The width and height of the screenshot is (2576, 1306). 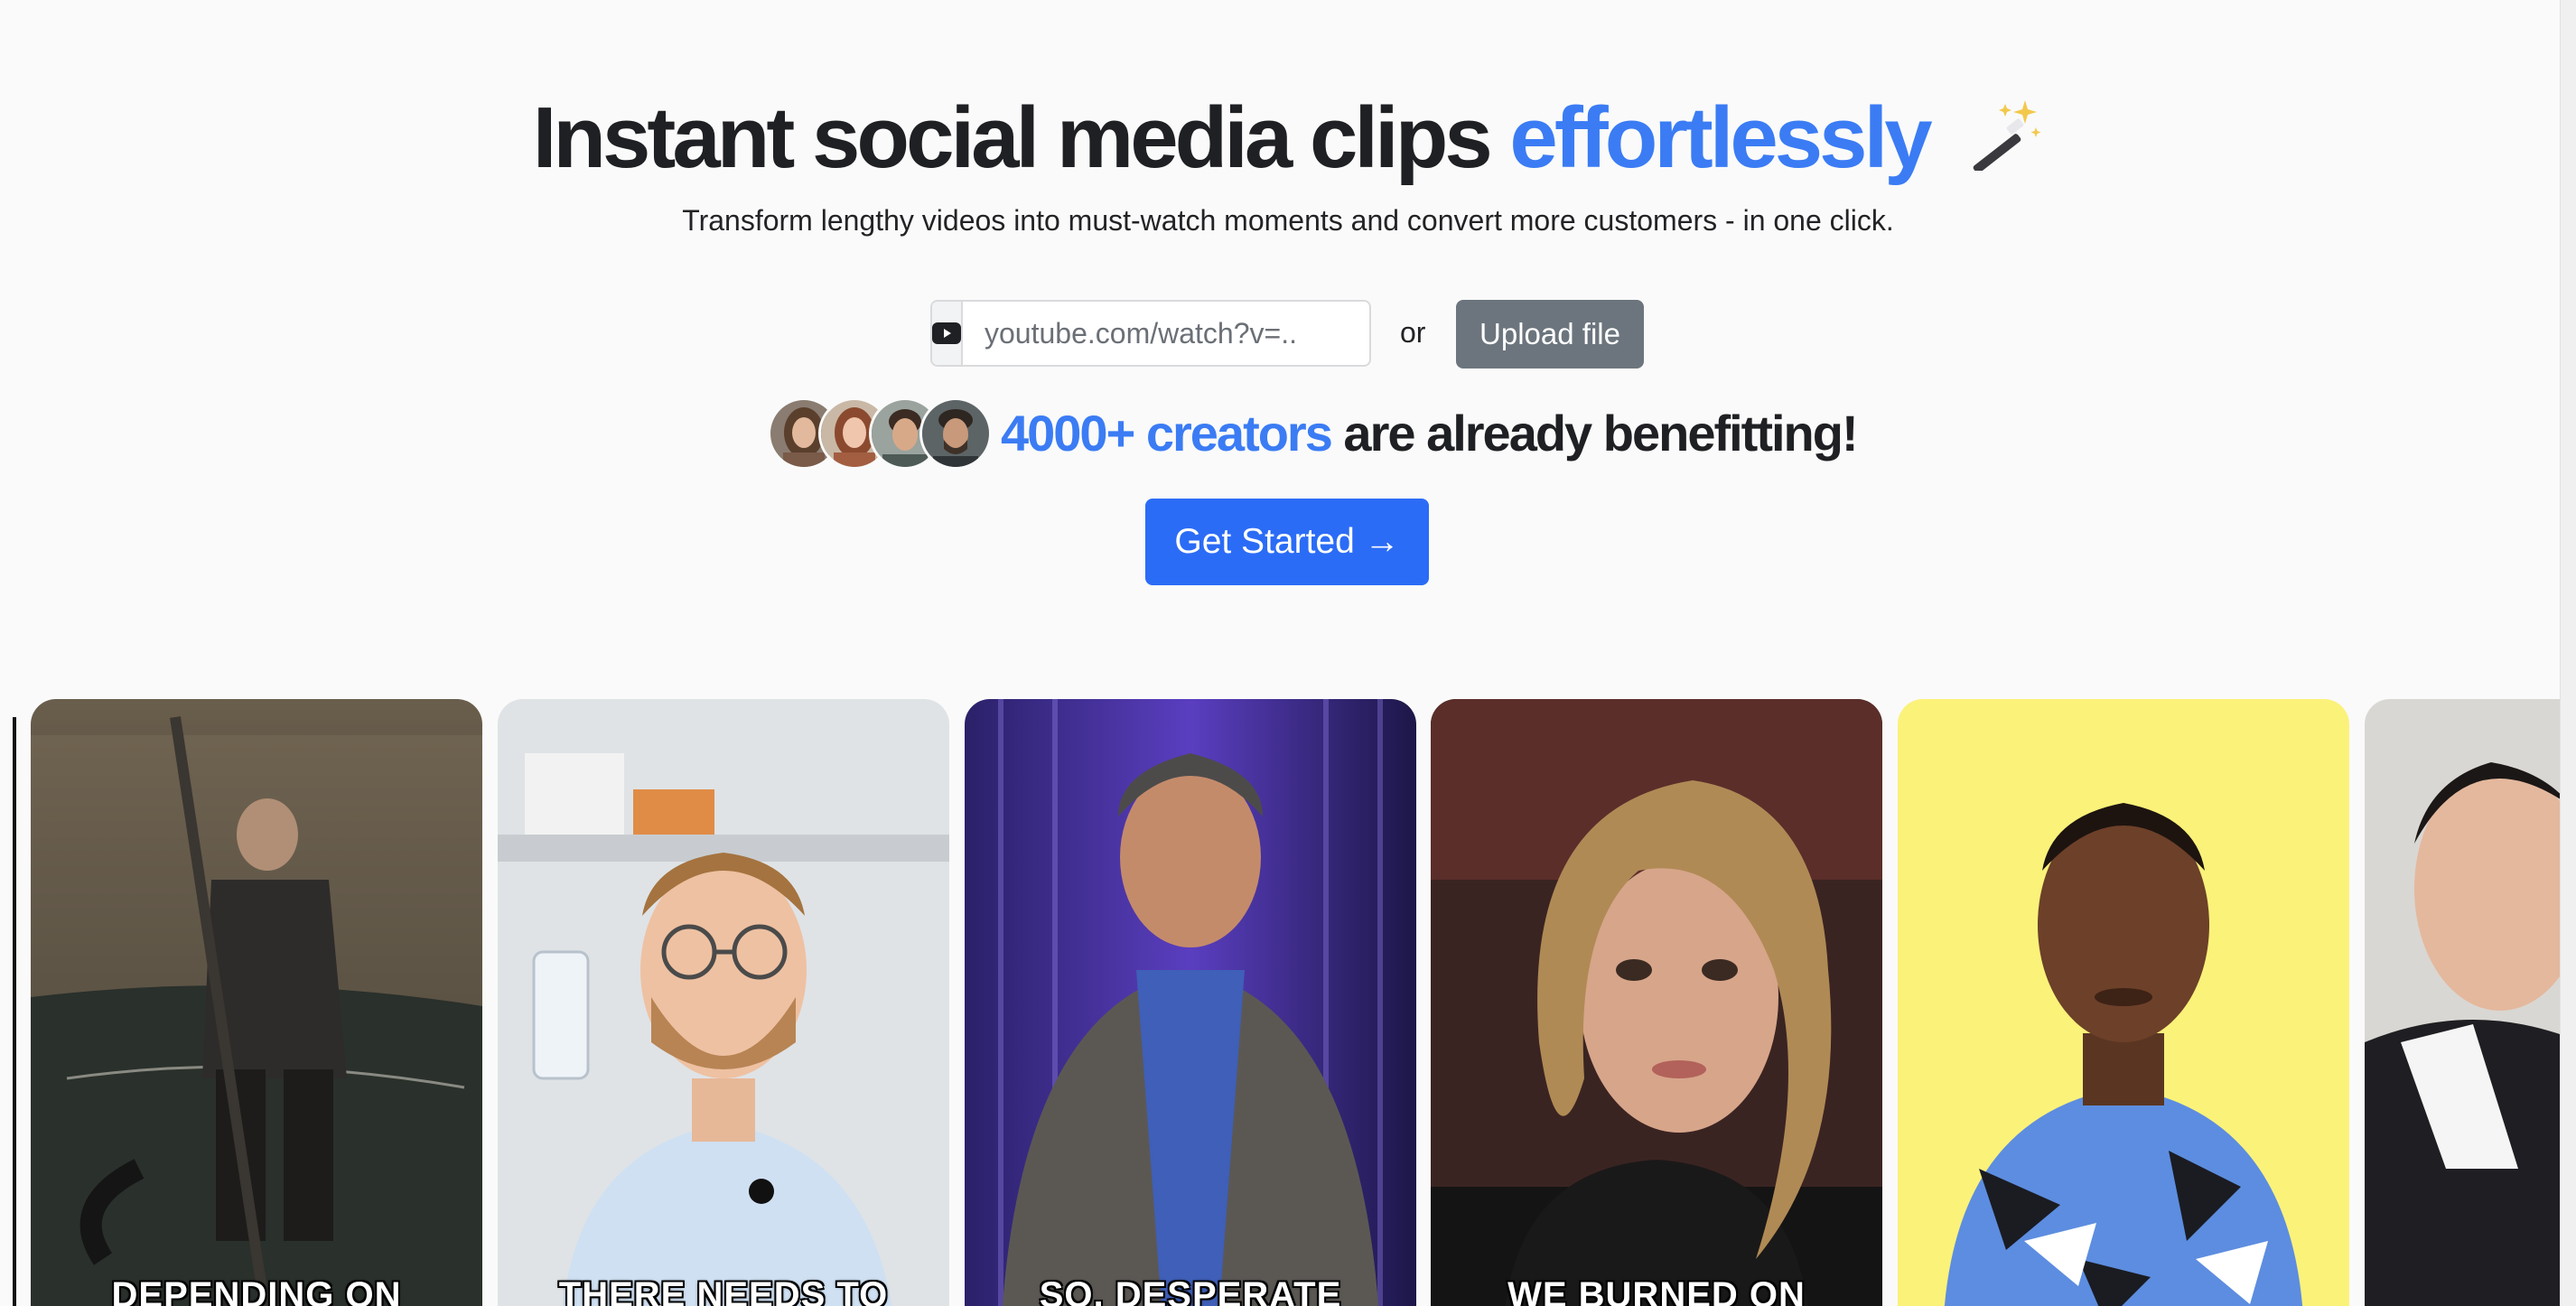 I want to click on clip-card: SO, DESPERATE, so click(x=1190, y=1002).